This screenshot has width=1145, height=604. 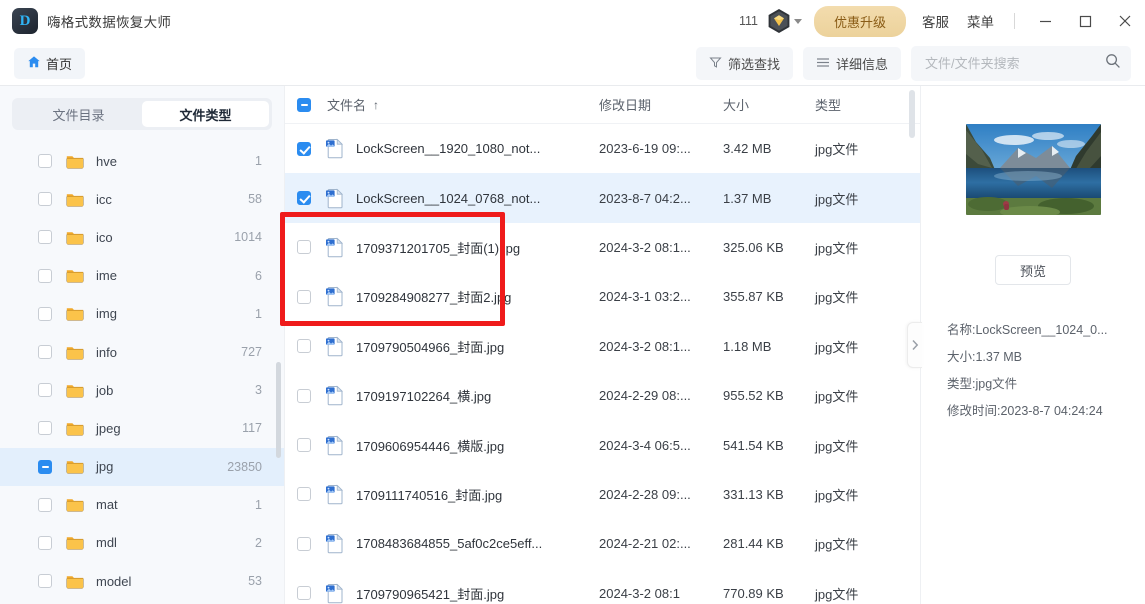 What do you see at coordinates (1033, 270) in the screenshot?
I see `preview-button: 预览` at bounding box center [1033, 270].